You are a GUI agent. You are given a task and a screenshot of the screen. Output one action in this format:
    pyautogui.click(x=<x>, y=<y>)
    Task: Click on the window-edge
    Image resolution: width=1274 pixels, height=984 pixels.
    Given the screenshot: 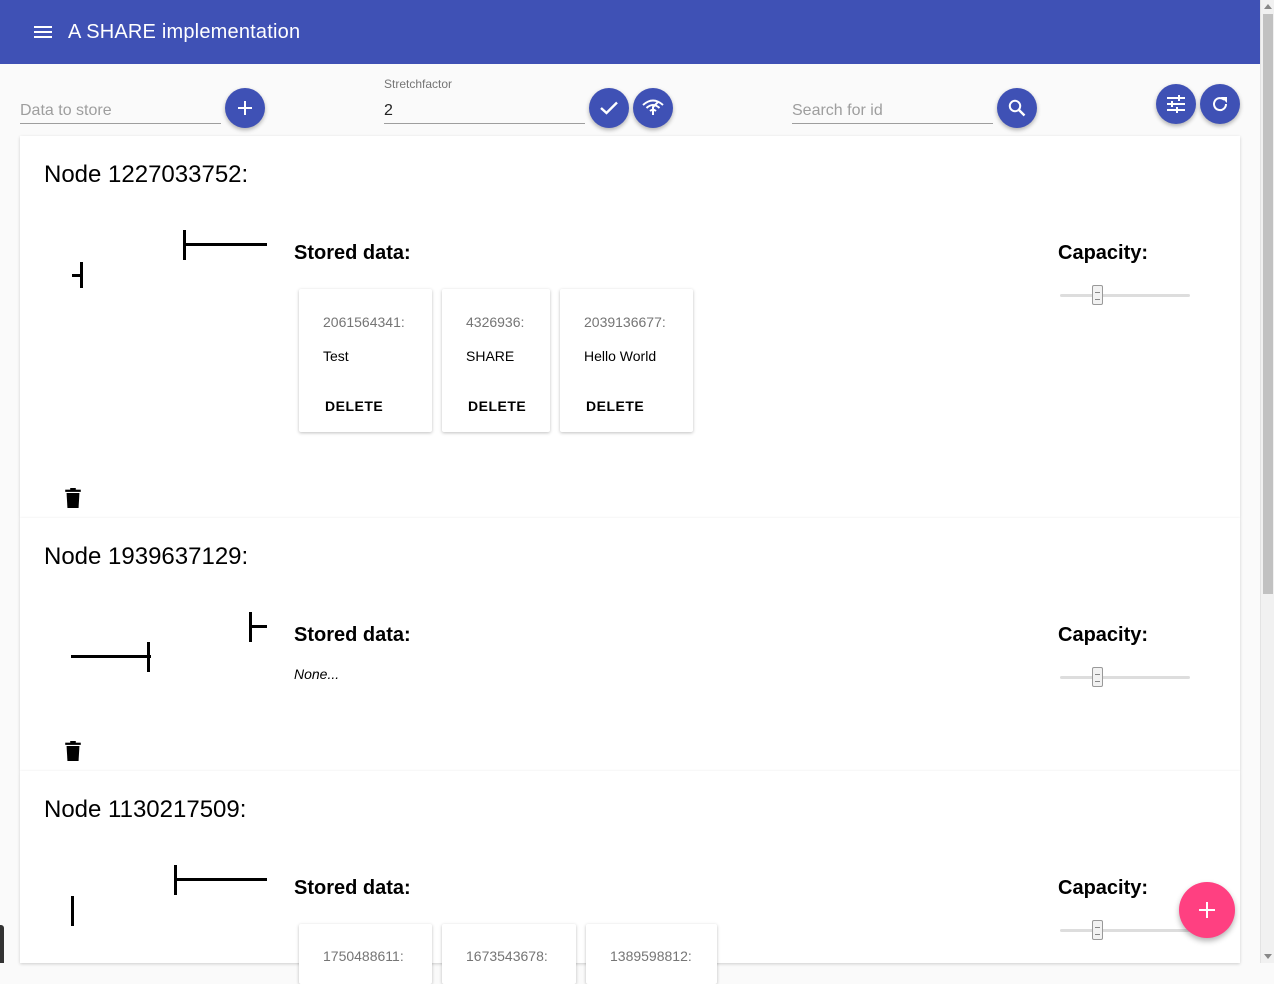 What is the action you would take?
    pyautogui.click(x=2, y=944)
    